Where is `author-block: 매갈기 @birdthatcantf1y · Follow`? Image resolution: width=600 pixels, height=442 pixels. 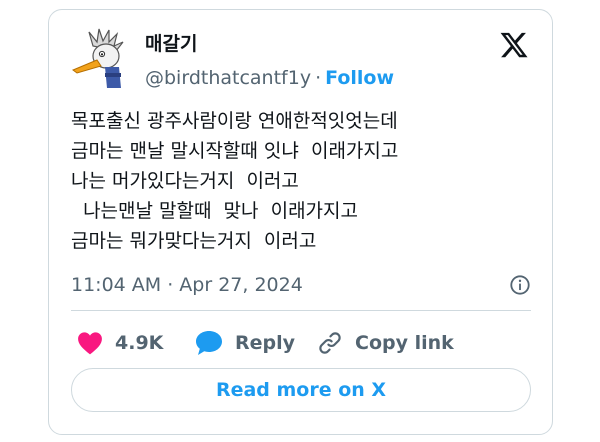
author-block: 매갈기 @birdthatcantf1y · Follow is located at coordinates (269, 61).